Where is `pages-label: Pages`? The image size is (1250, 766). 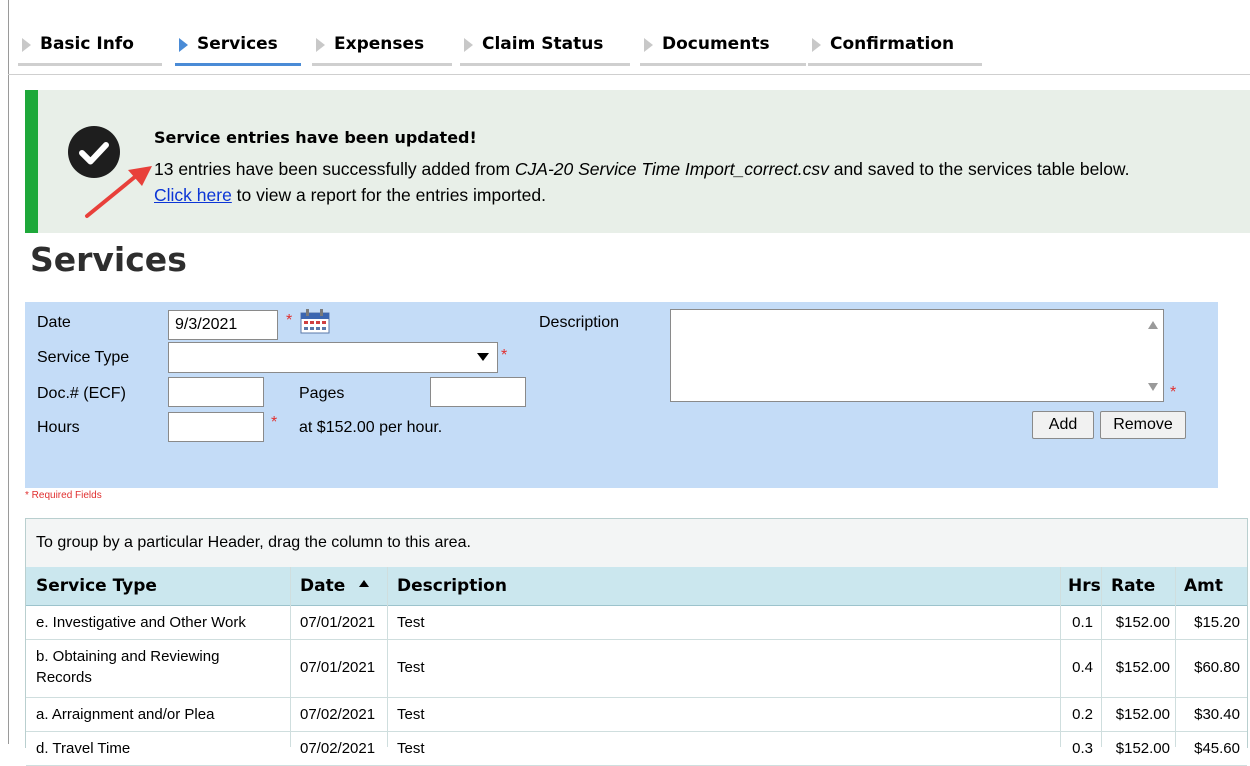 pages-label: Pages is located at coordinates (322, 393).